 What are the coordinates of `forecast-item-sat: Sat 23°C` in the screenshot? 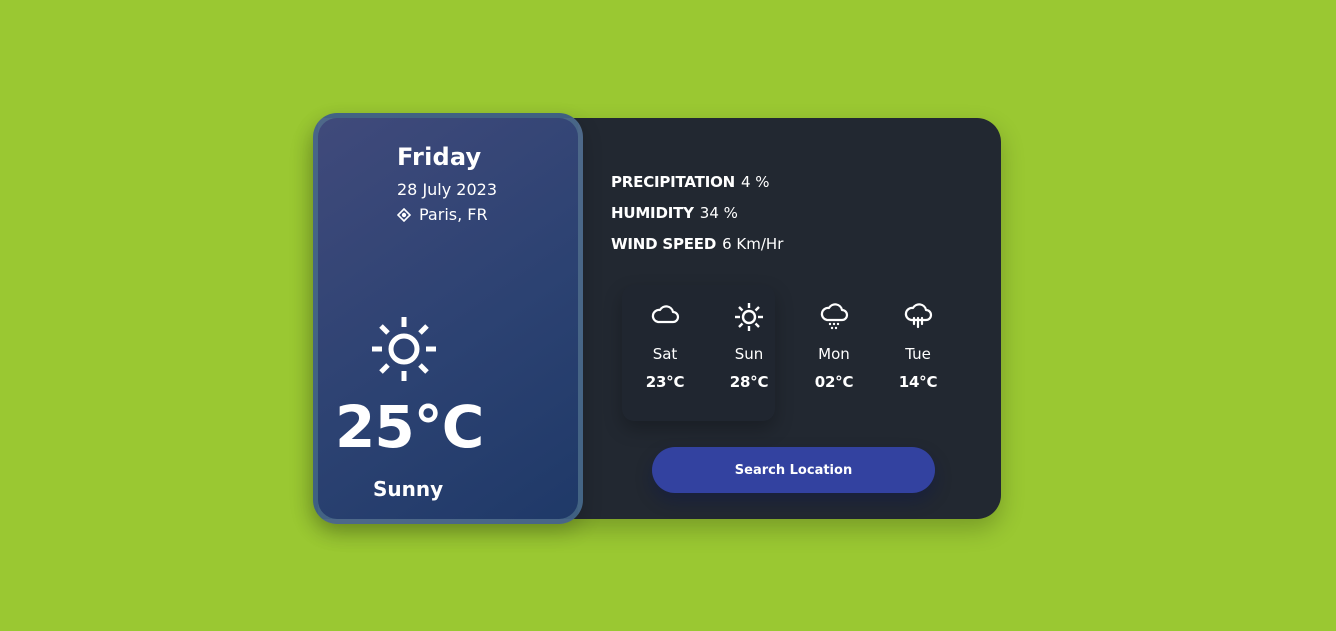 It's located at (665, 352).